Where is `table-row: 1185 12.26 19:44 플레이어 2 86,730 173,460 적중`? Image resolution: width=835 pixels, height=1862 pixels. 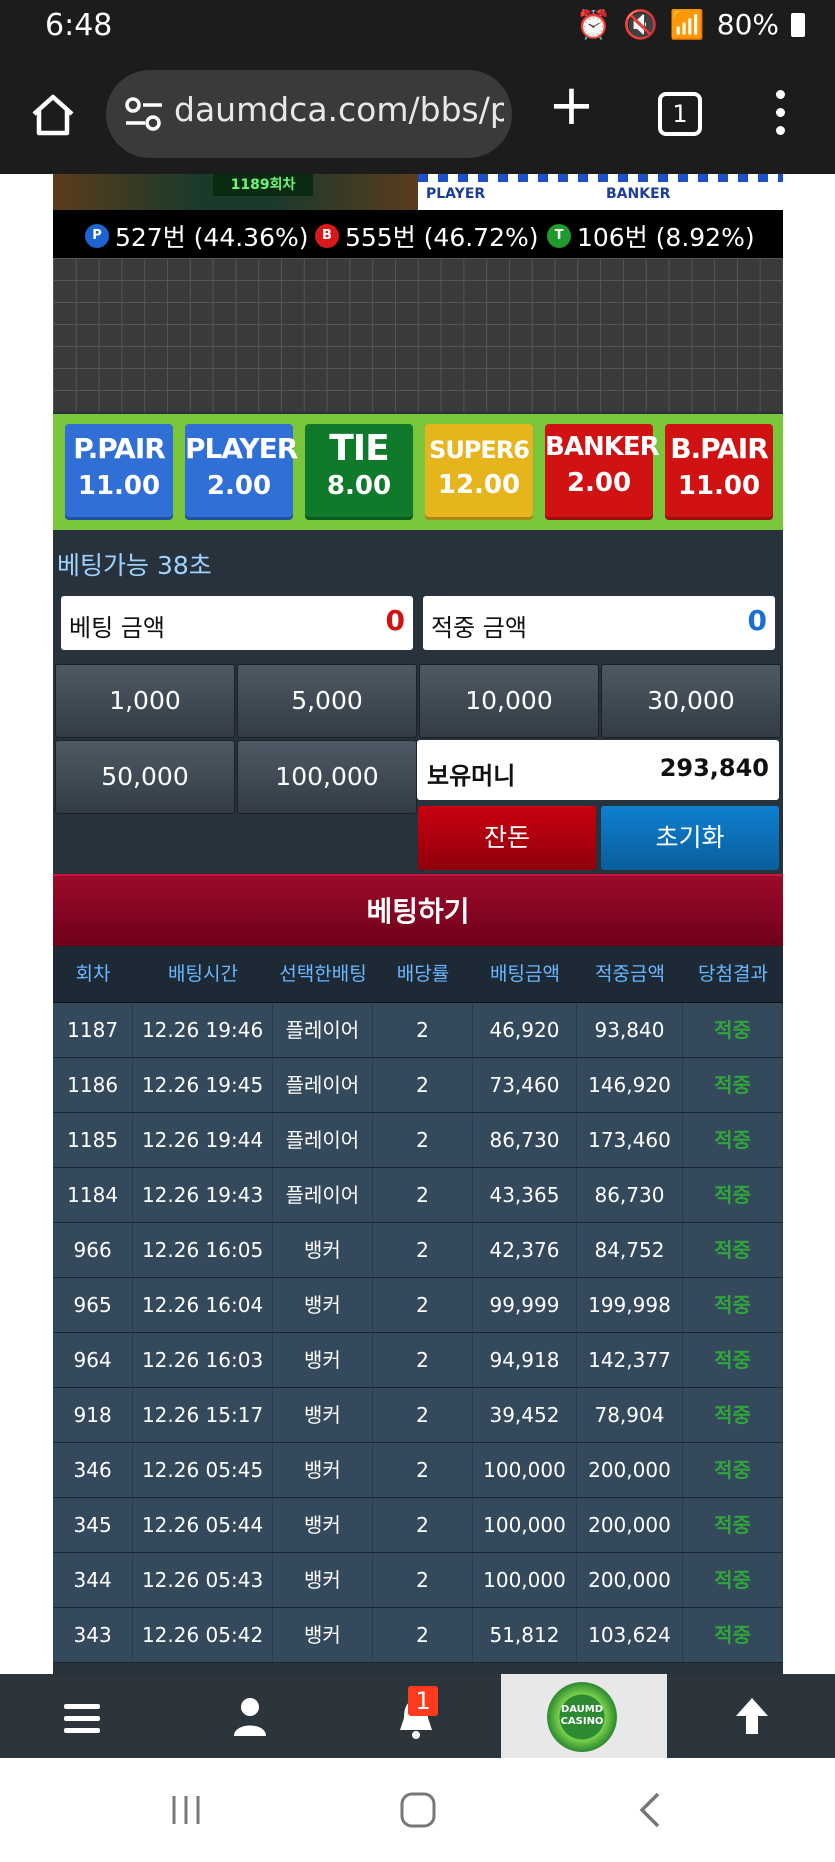
table-row: 1185 12.26 19:44 플레이어 2 86,730 173,460 적중 is located at coordinates (418, 1140).